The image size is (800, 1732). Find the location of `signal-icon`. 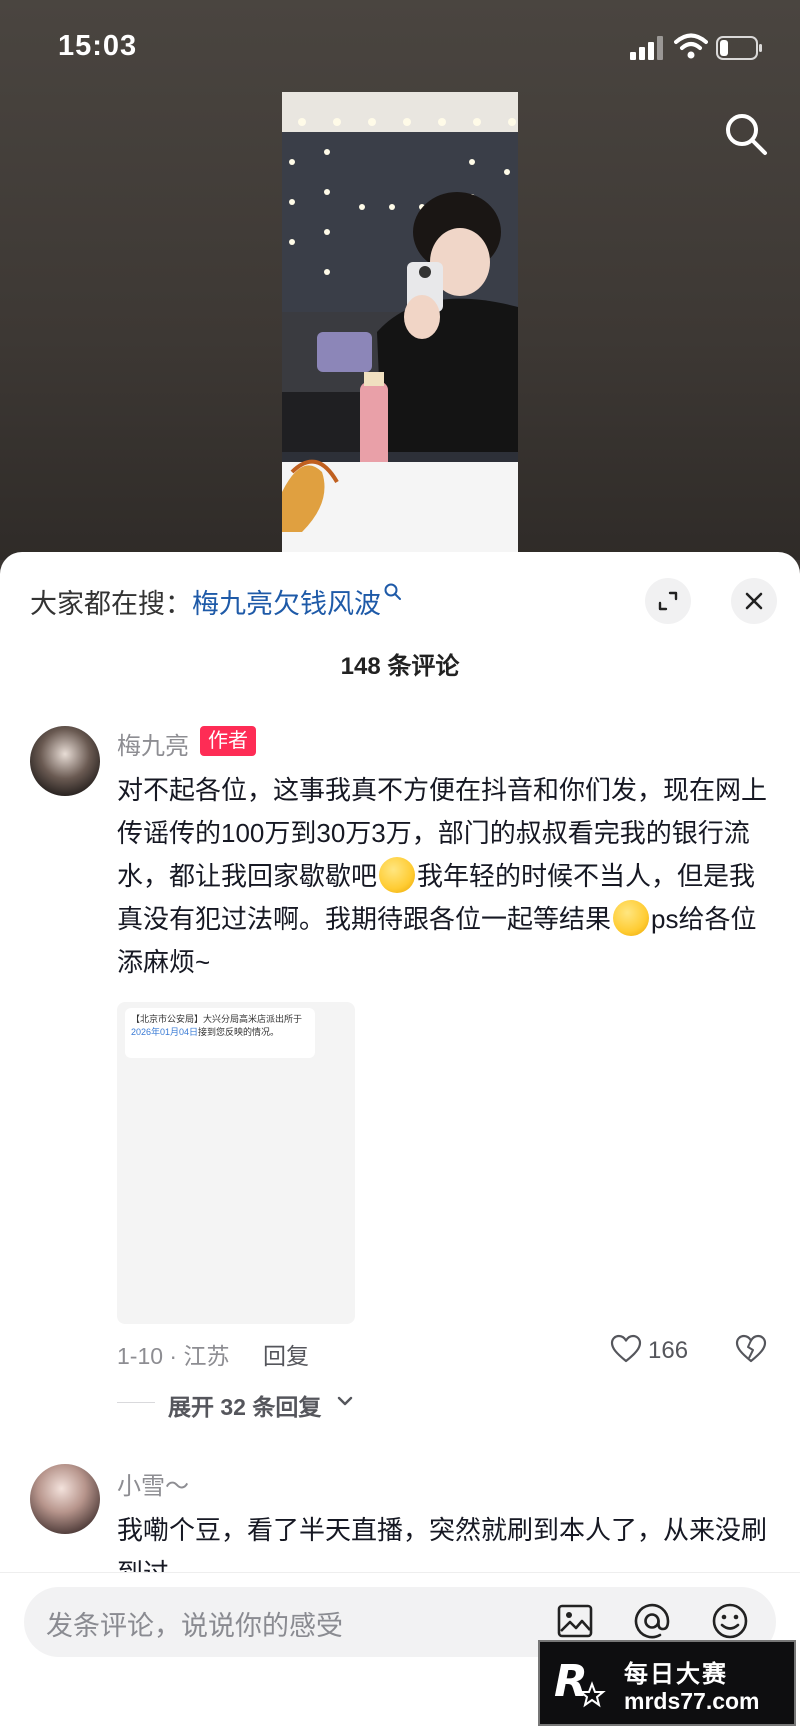

signal-icon is located at coordinates (646, 48).